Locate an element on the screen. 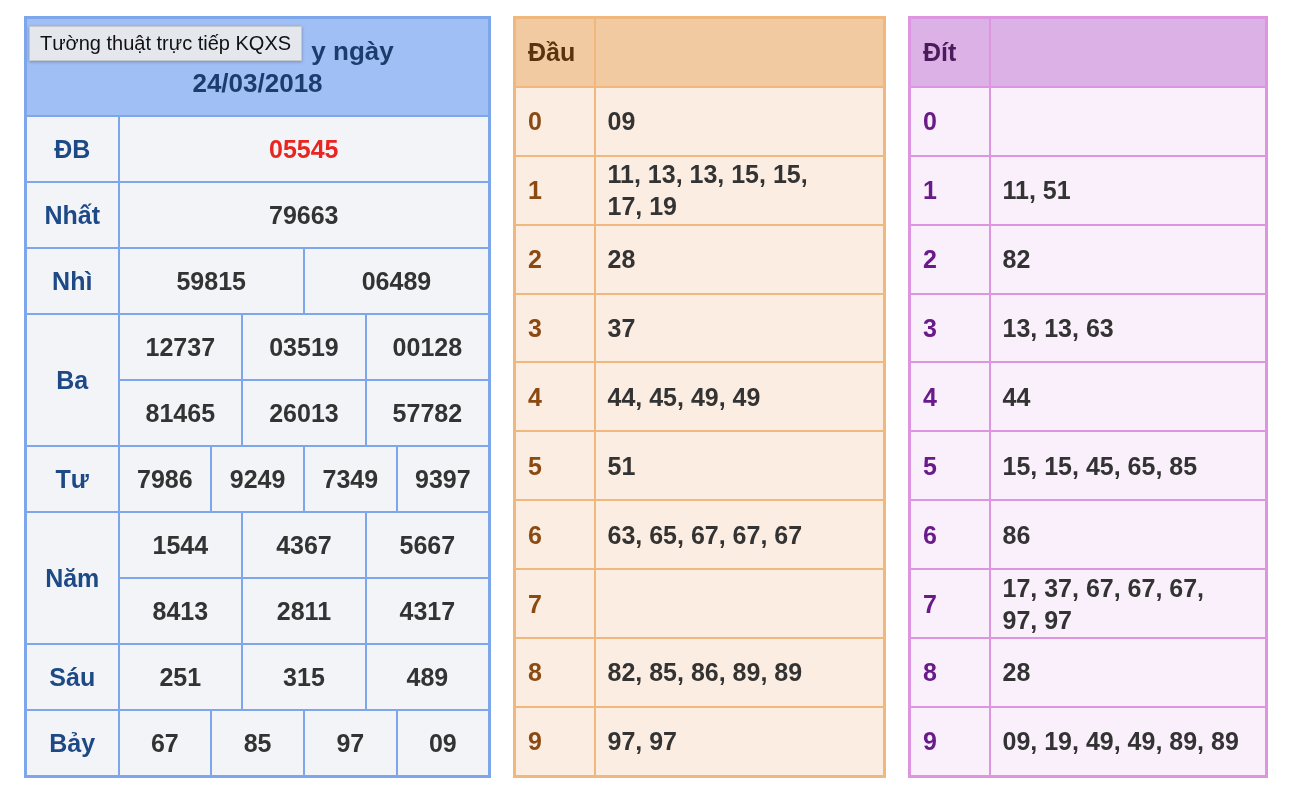 The width and height of the screenshot is (1290, 788). table-cell: 82, 85, 86, 89, 89 is located at coordinates (739, 672).